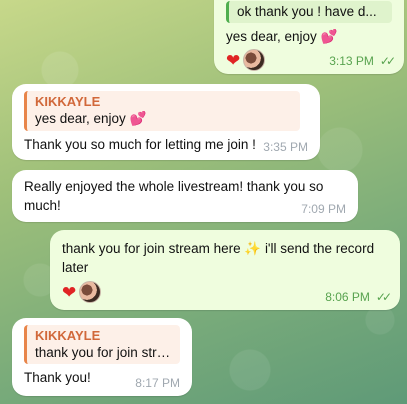  What do you see at coordinates (351, 61) in the screenshot?
I see `message-time: 3:13 PM` at bounding box center [351, 61].